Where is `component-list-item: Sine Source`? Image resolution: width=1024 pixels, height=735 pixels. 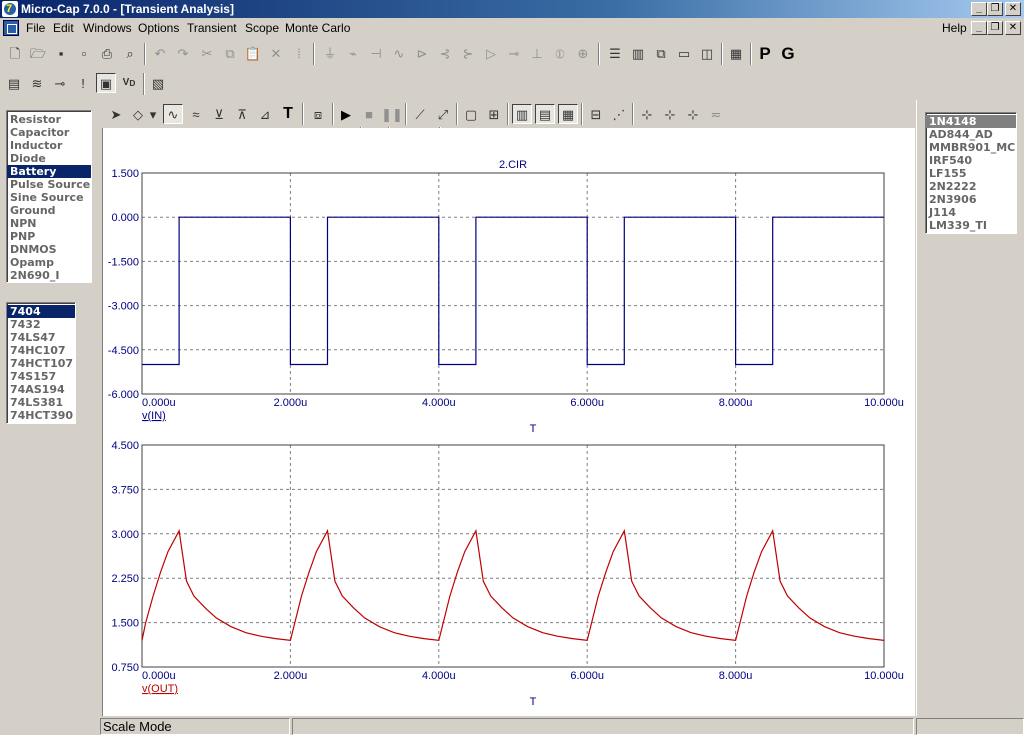 component-list-item: Sine Source is located at coordinates (49, 197).